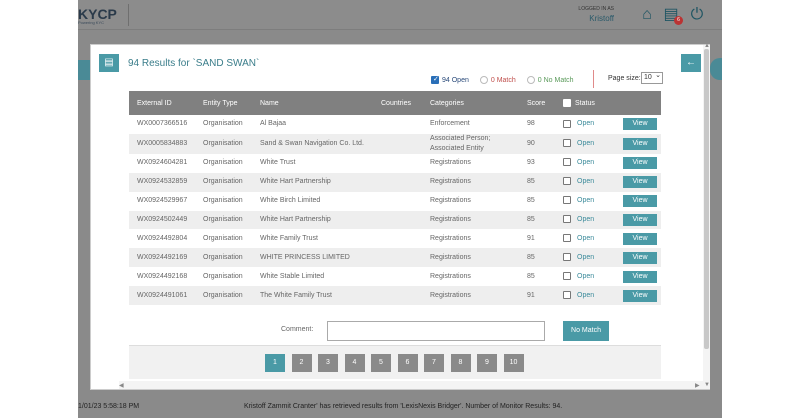 The height and width of the screenshot is (418, 800). What do you see at coordinates (567, 103) in the screenshot?
I see `select-all-checkbox` at bounding box center [567, 103].